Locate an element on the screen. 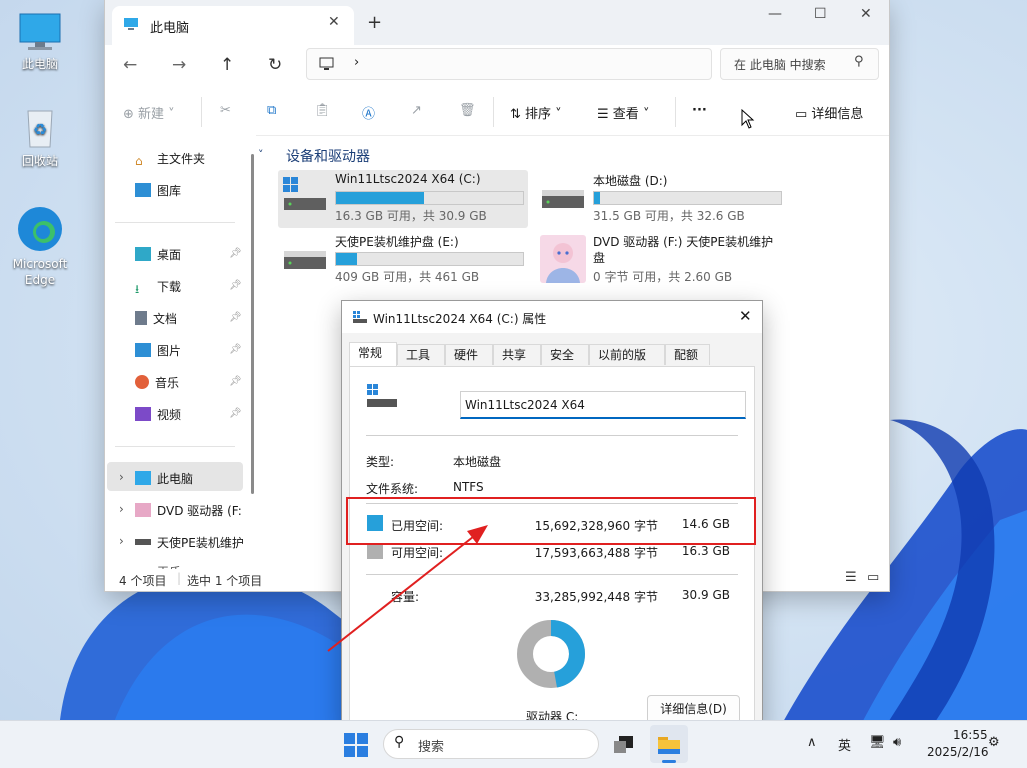 The width and height of the screenshot is (1027, 768). nav-item-pictures: 图片 is located at coordinates (158, 352).